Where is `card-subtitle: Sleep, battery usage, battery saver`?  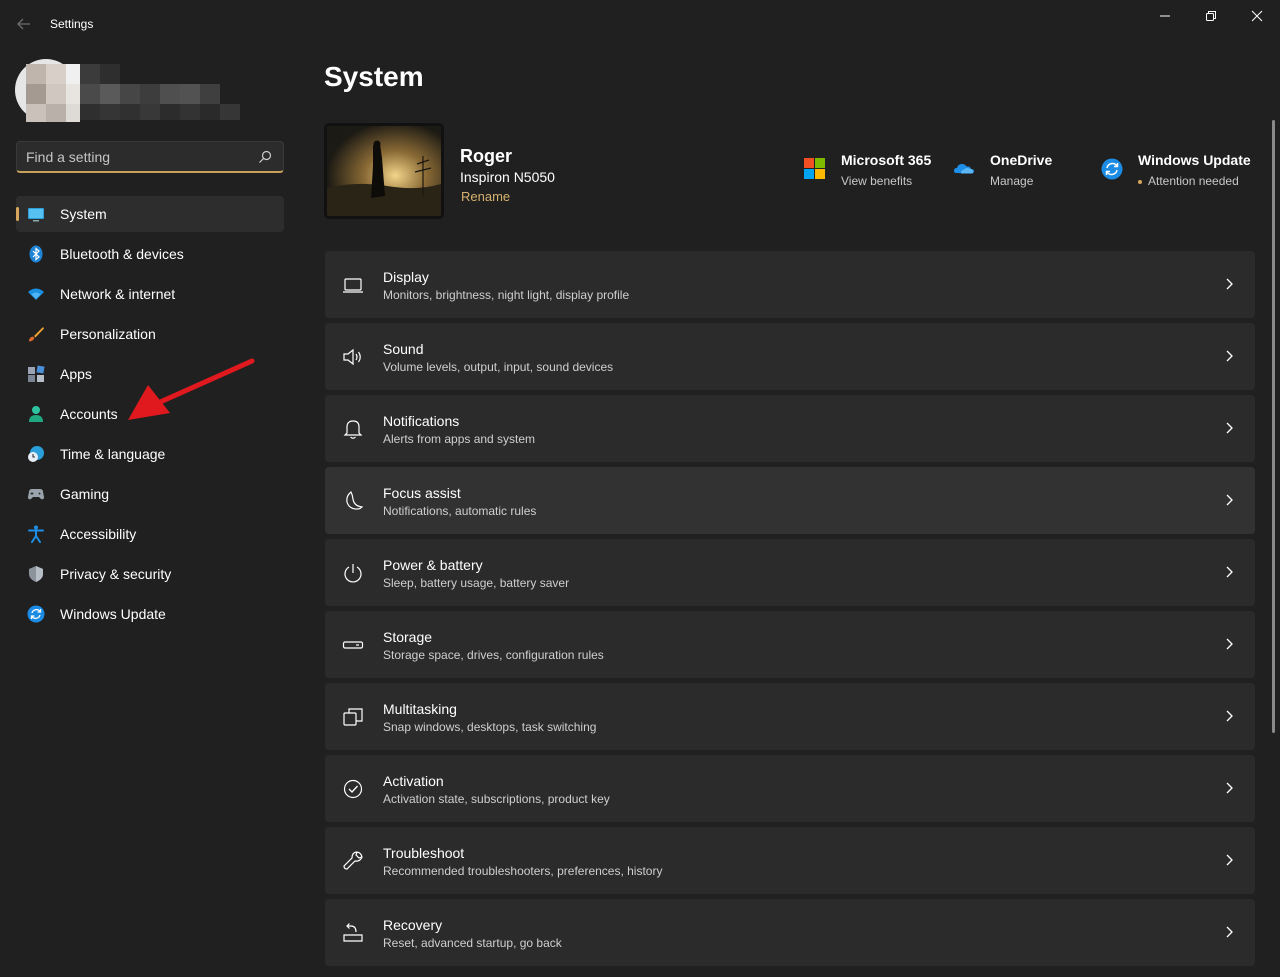 card-subtitle: Sleep, battery usage, battery saver is located at coordinates (476, 583).